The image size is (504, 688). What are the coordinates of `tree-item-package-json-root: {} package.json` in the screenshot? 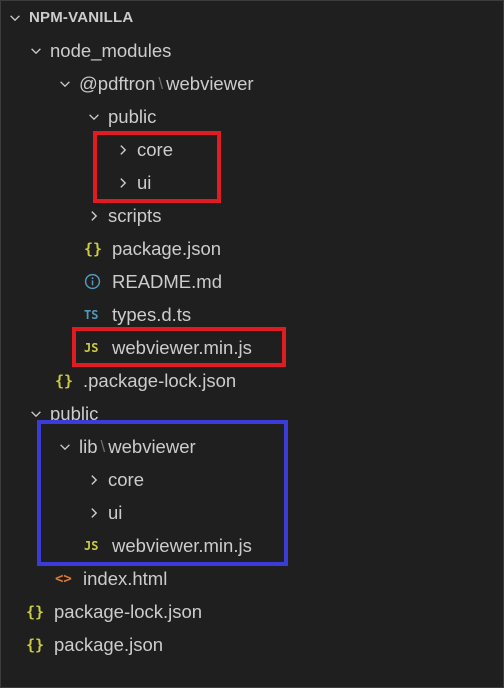 It's located at (252, 644).